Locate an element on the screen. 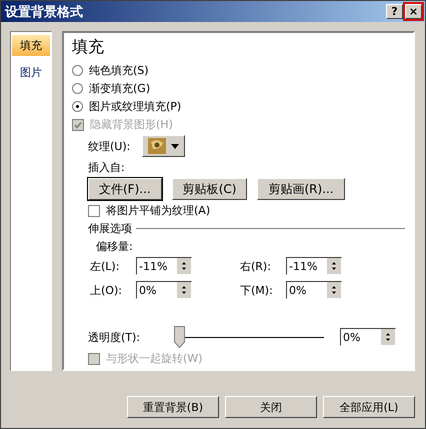 The image size is (426, 429). sidebar-item: 图片 is located at coordinates (31, 72).